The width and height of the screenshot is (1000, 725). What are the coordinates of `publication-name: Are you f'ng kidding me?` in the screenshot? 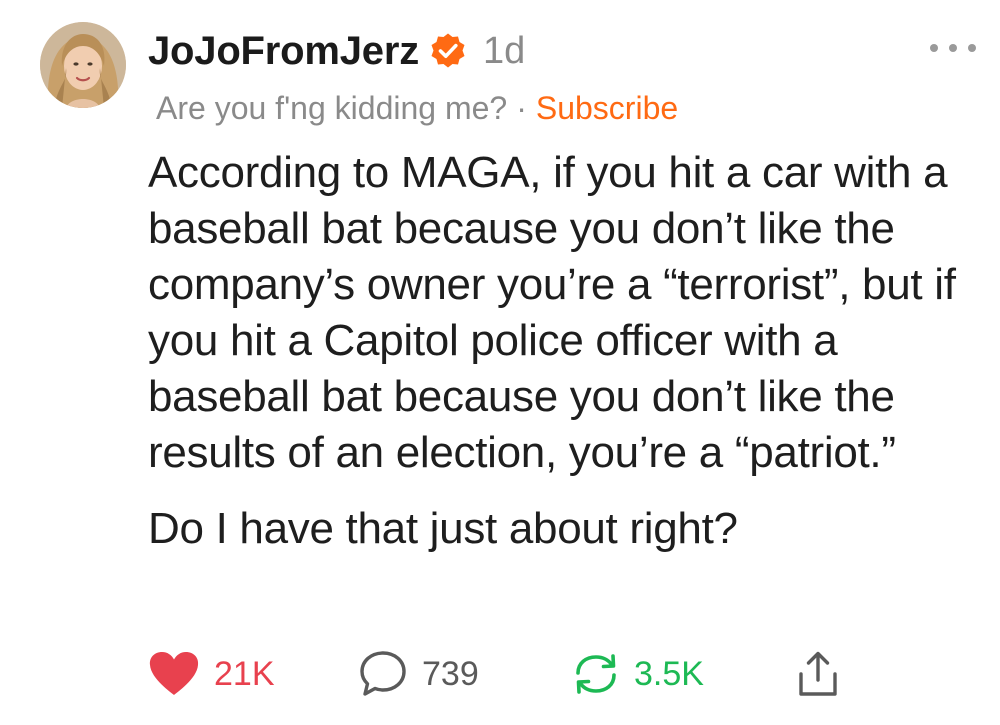 It's located at (331, 108).